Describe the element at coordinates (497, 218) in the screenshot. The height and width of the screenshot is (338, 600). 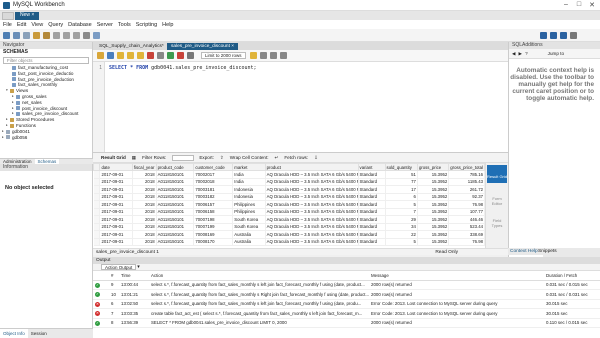
I see `field-types-button: Field Types` at that location.